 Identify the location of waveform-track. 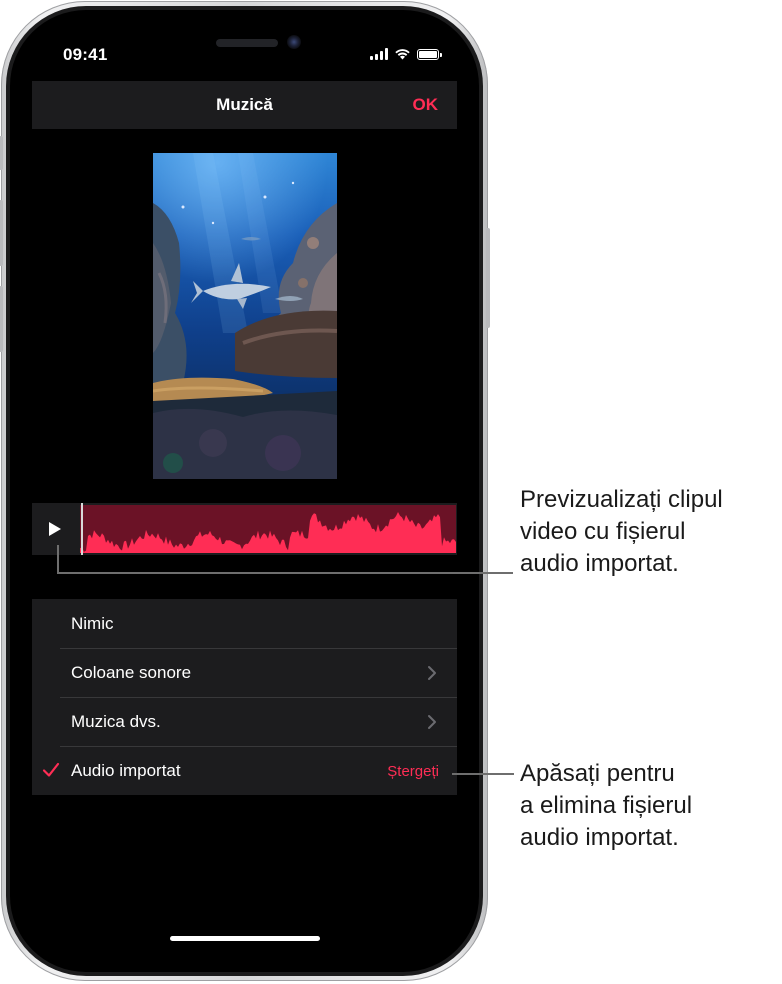
(268, 529).